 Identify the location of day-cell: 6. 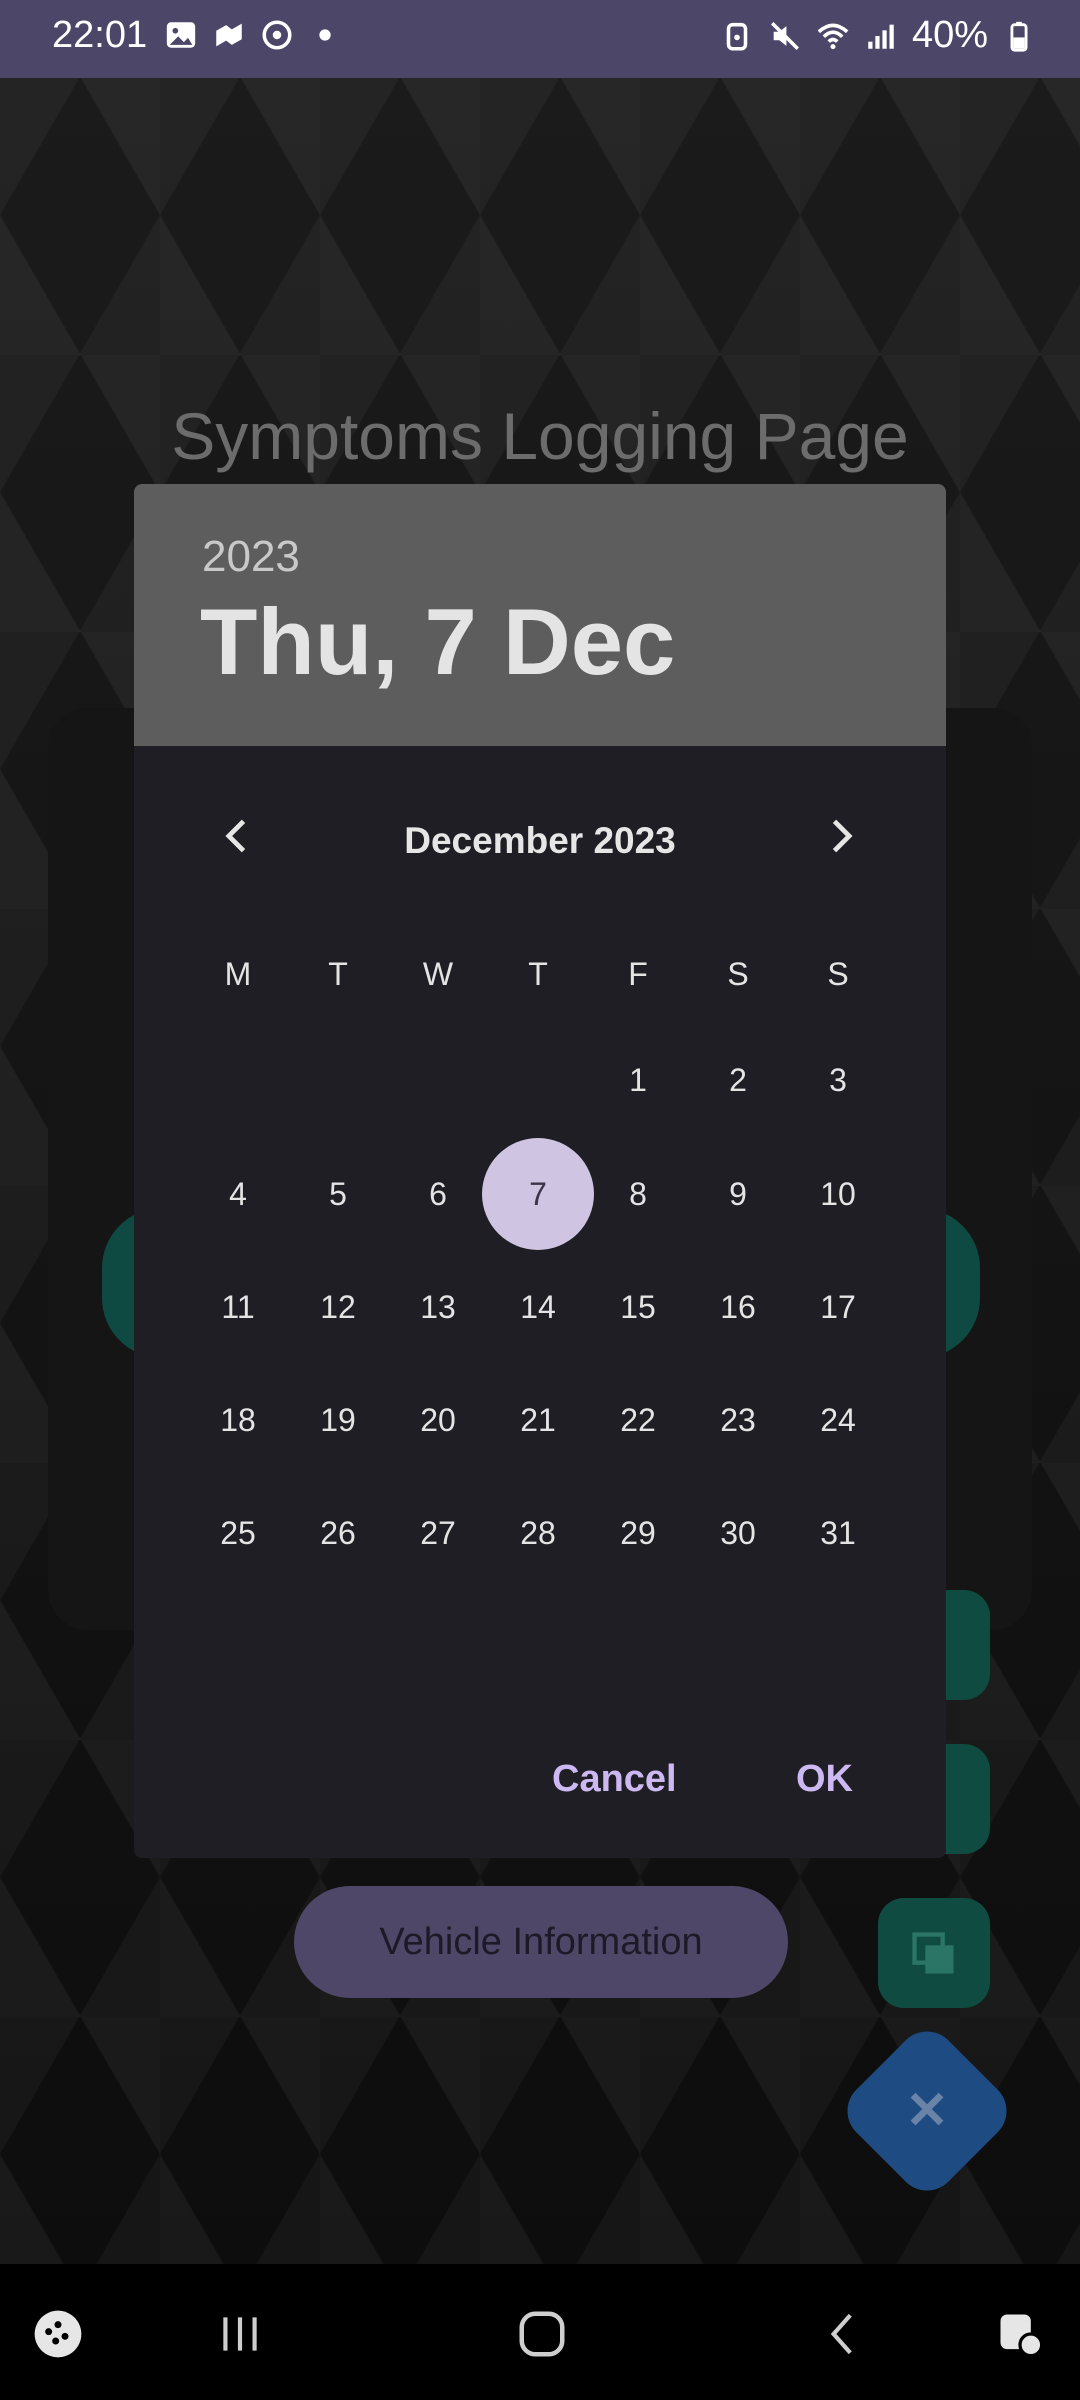
(438, 1194).